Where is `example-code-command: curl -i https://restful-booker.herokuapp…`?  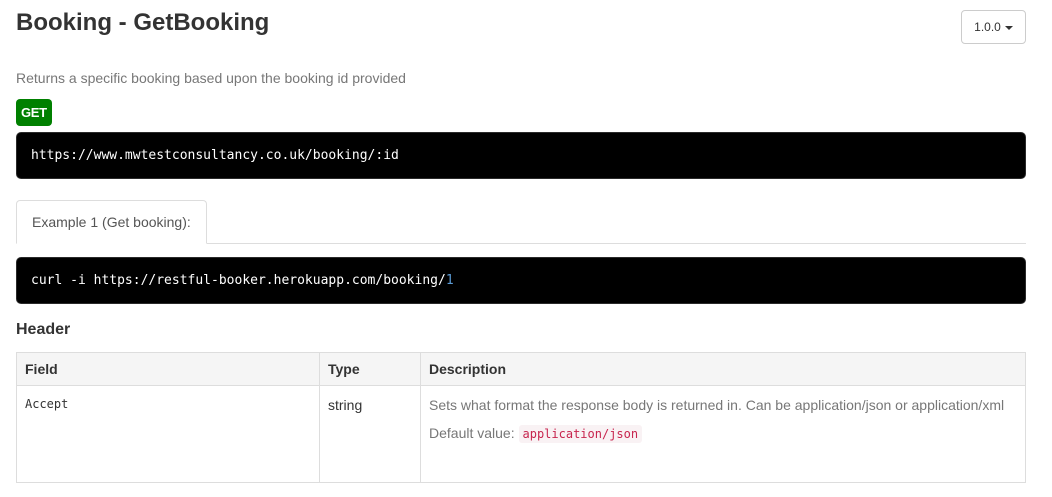 example-code-command: curl -i https://restful-booker.herokuapp… is located at coordinates (238, 280).